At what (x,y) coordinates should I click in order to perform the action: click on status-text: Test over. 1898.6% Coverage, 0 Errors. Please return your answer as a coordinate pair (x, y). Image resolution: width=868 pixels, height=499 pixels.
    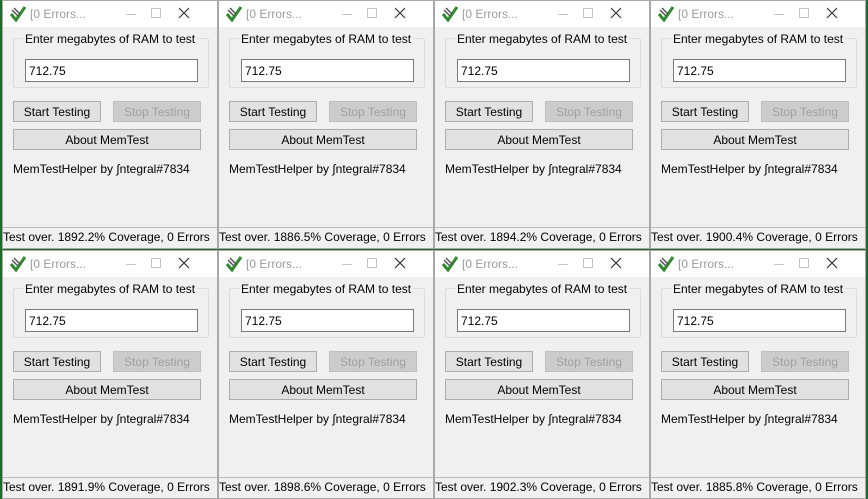
    Looking at the image, I should click on (322, 487).